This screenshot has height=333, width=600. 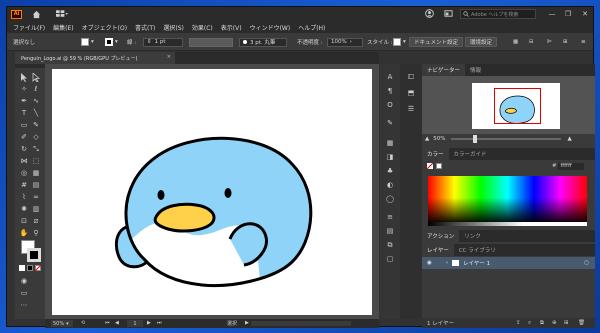 I want to click on menu-effect: 効果(C), so click(x=202, y=27).